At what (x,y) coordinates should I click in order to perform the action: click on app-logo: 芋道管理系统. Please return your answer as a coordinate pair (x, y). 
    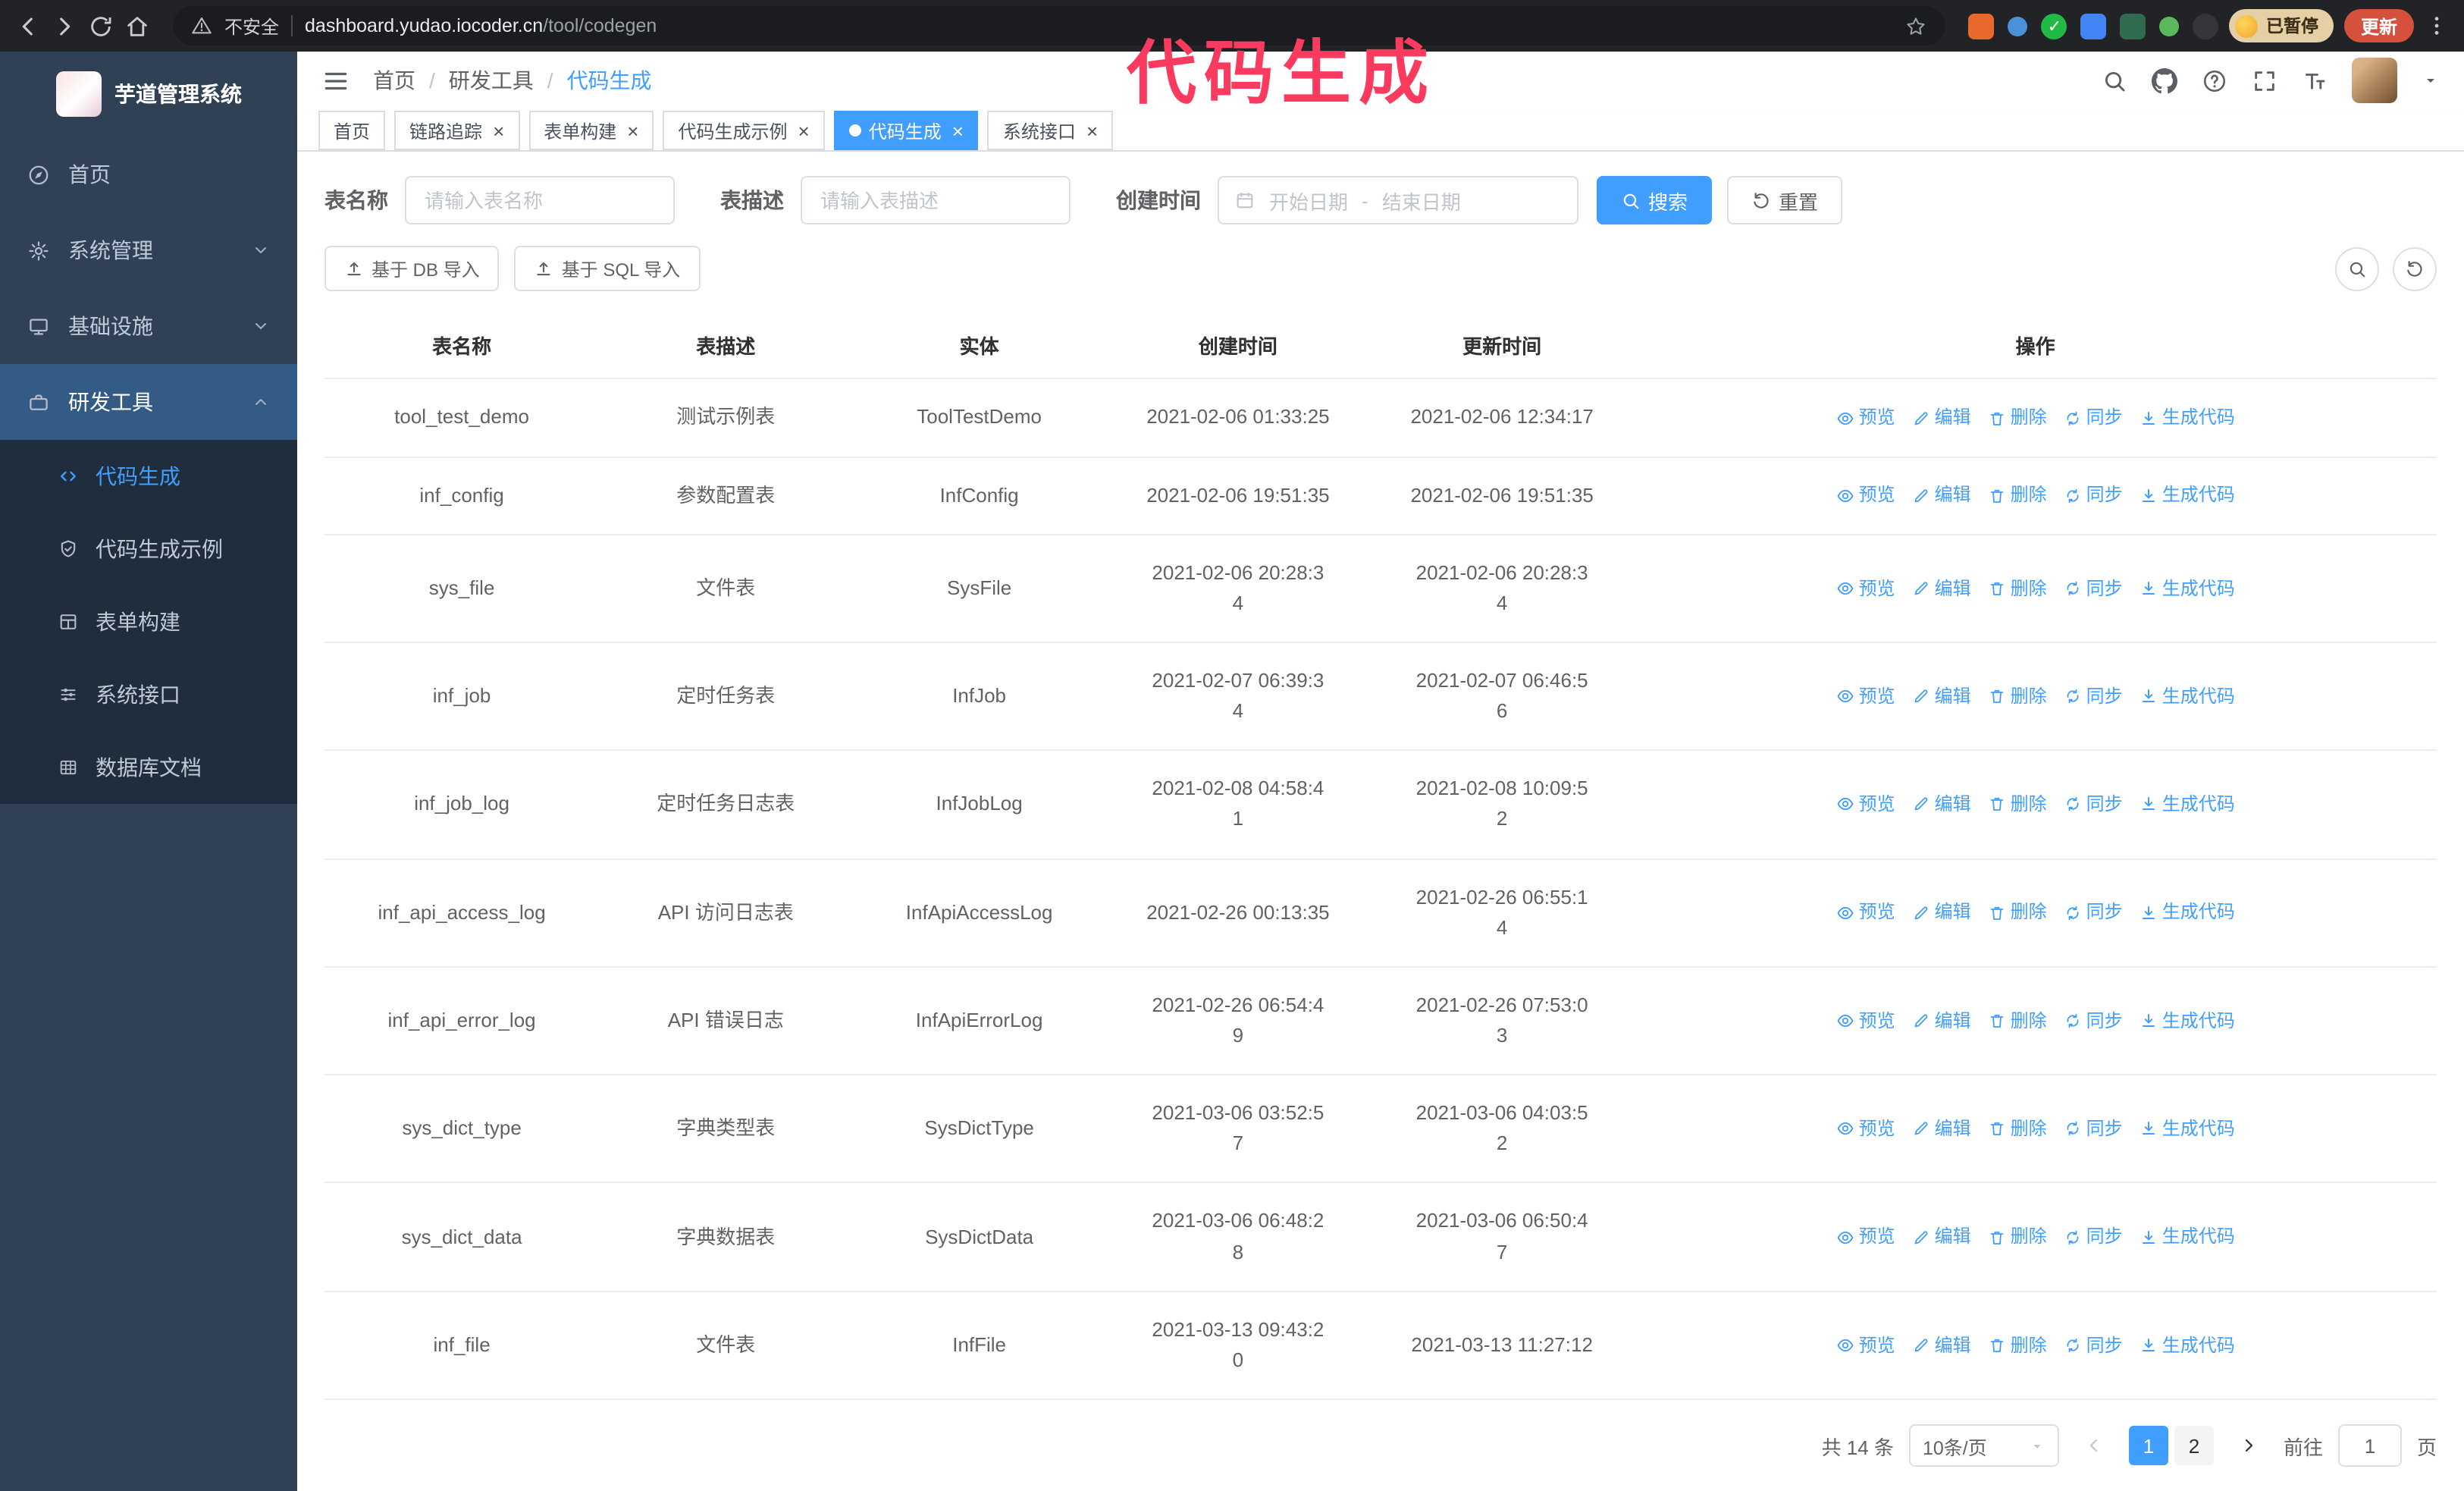
    Looking at the image, I should click on (148, 94).